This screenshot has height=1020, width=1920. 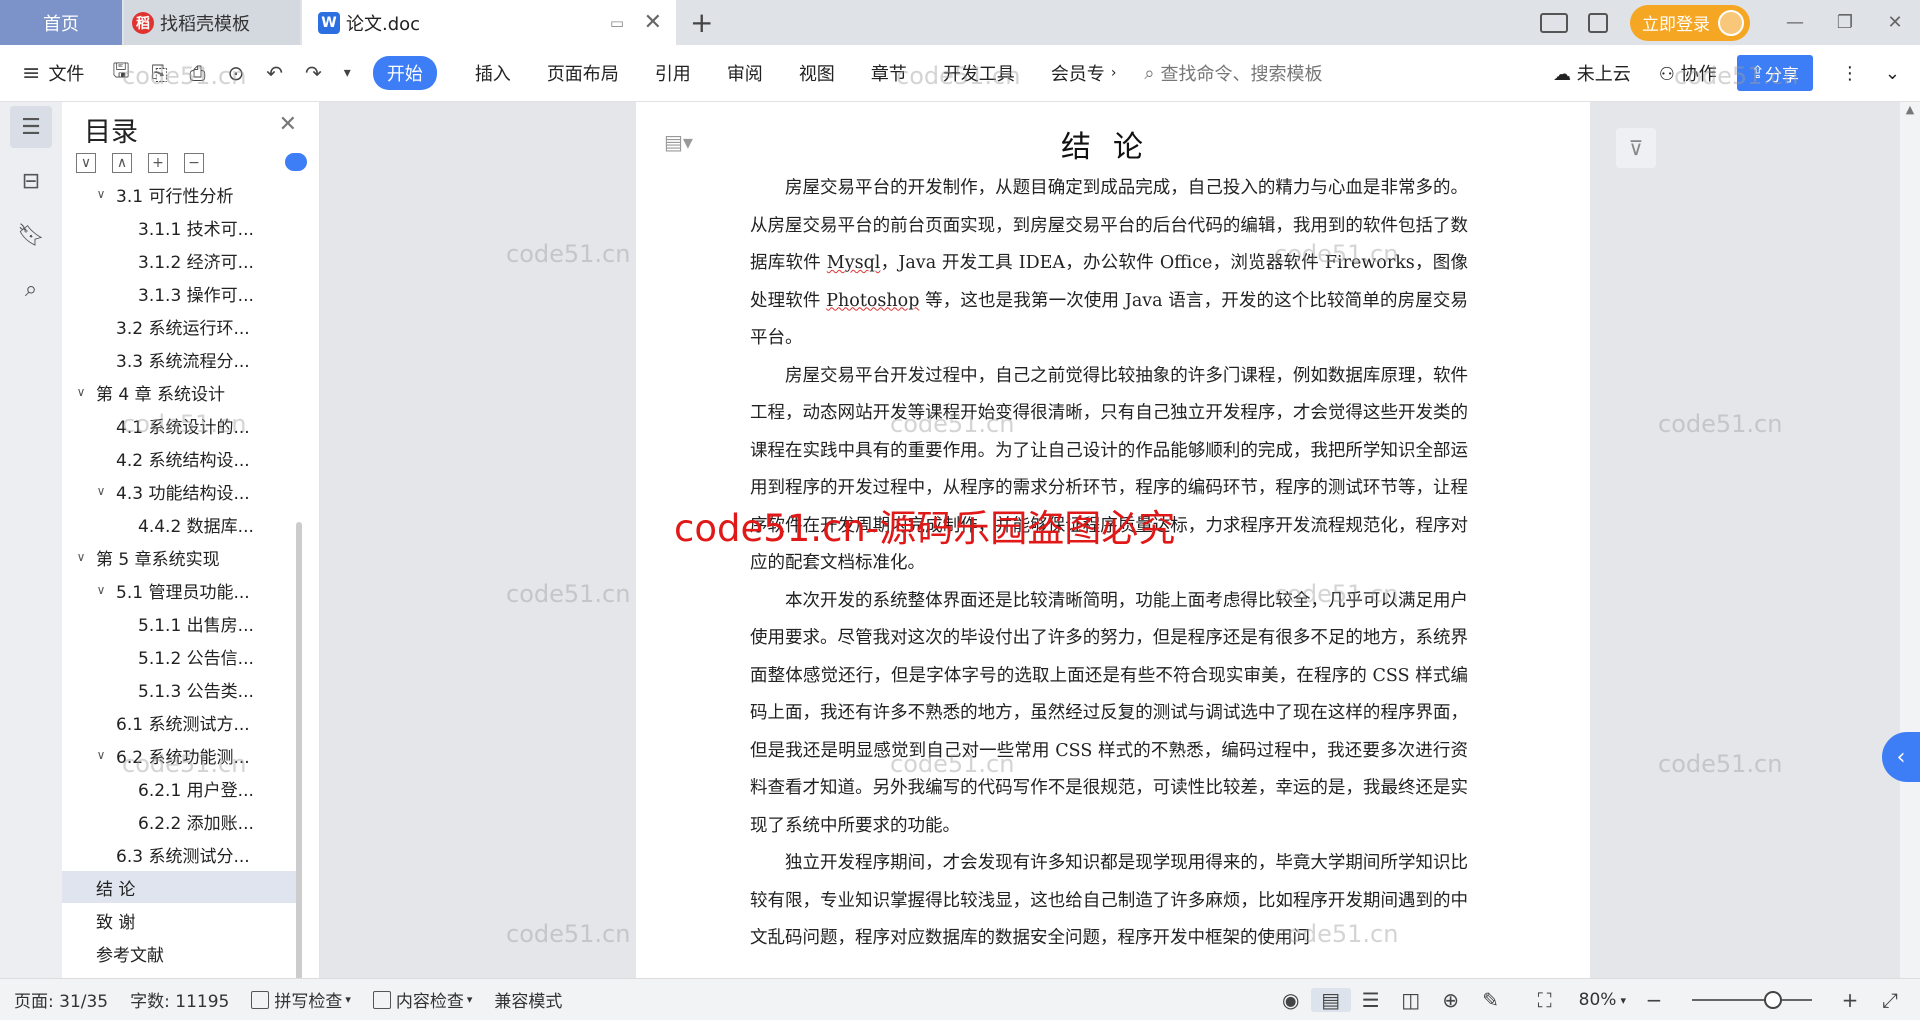 I want to click on zoom-level: 80% ▾, so click(x=1602, y=1000).